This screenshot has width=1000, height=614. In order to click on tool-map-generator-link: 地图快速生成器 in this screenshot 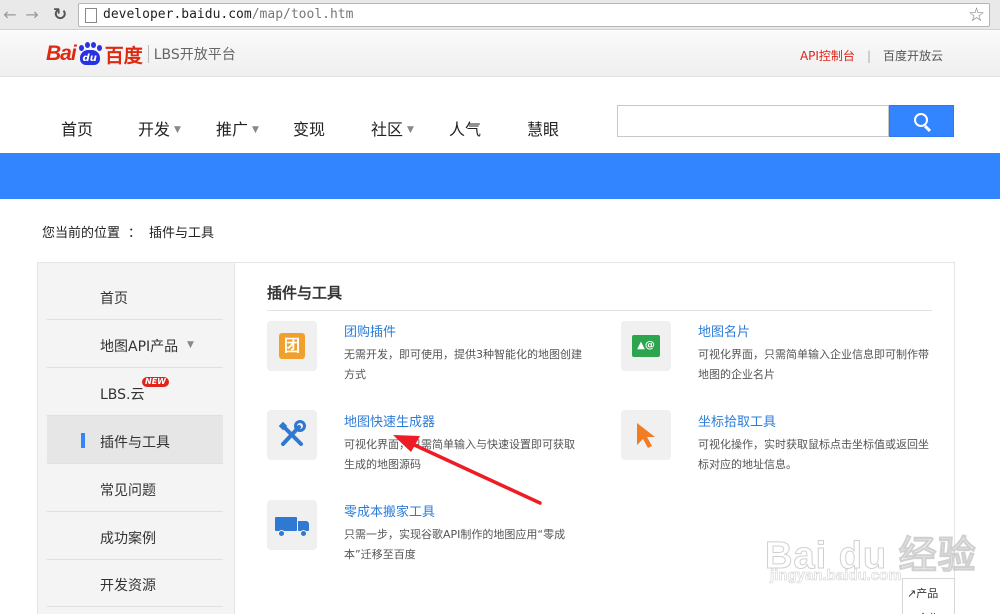, I will do `click(389, 420)`.